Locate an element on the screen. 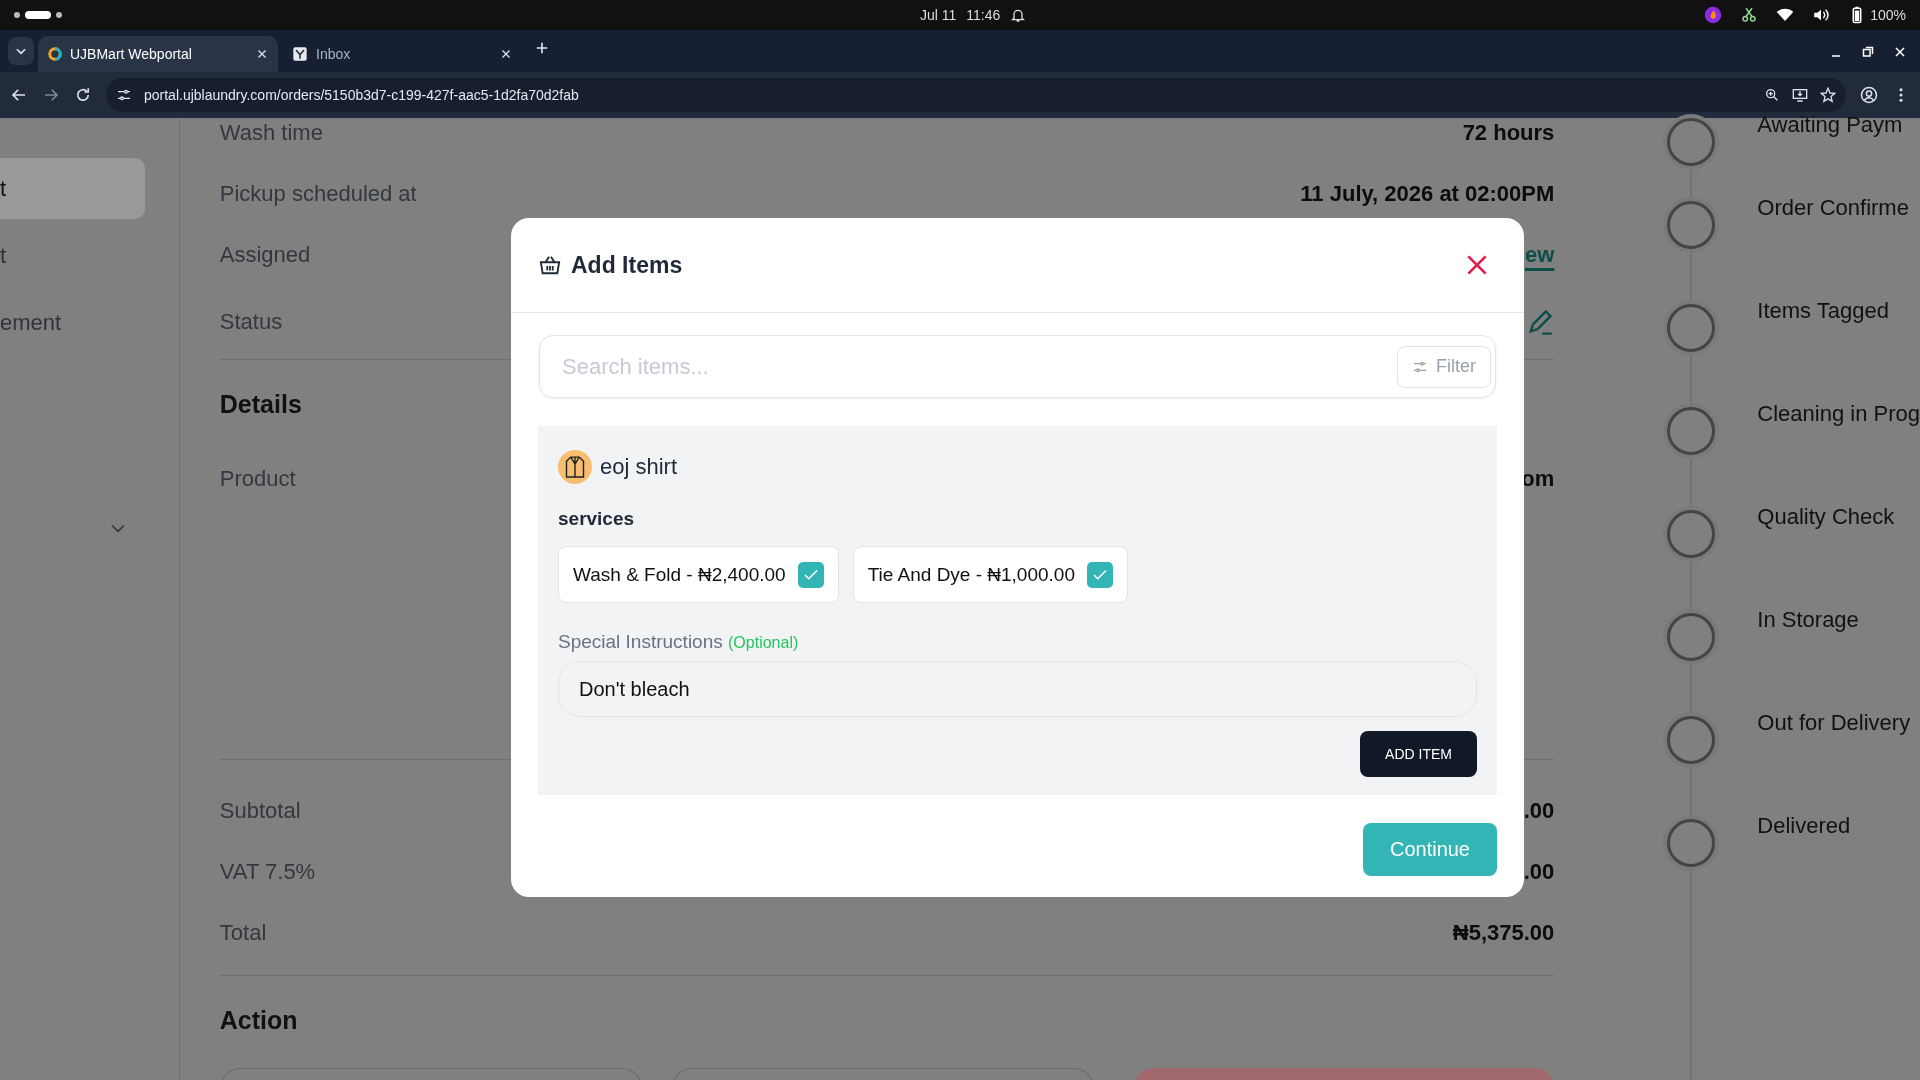 The width and height of the screenshot is (1920, 1080). tab-search-button is located at coordinates (21, 51).